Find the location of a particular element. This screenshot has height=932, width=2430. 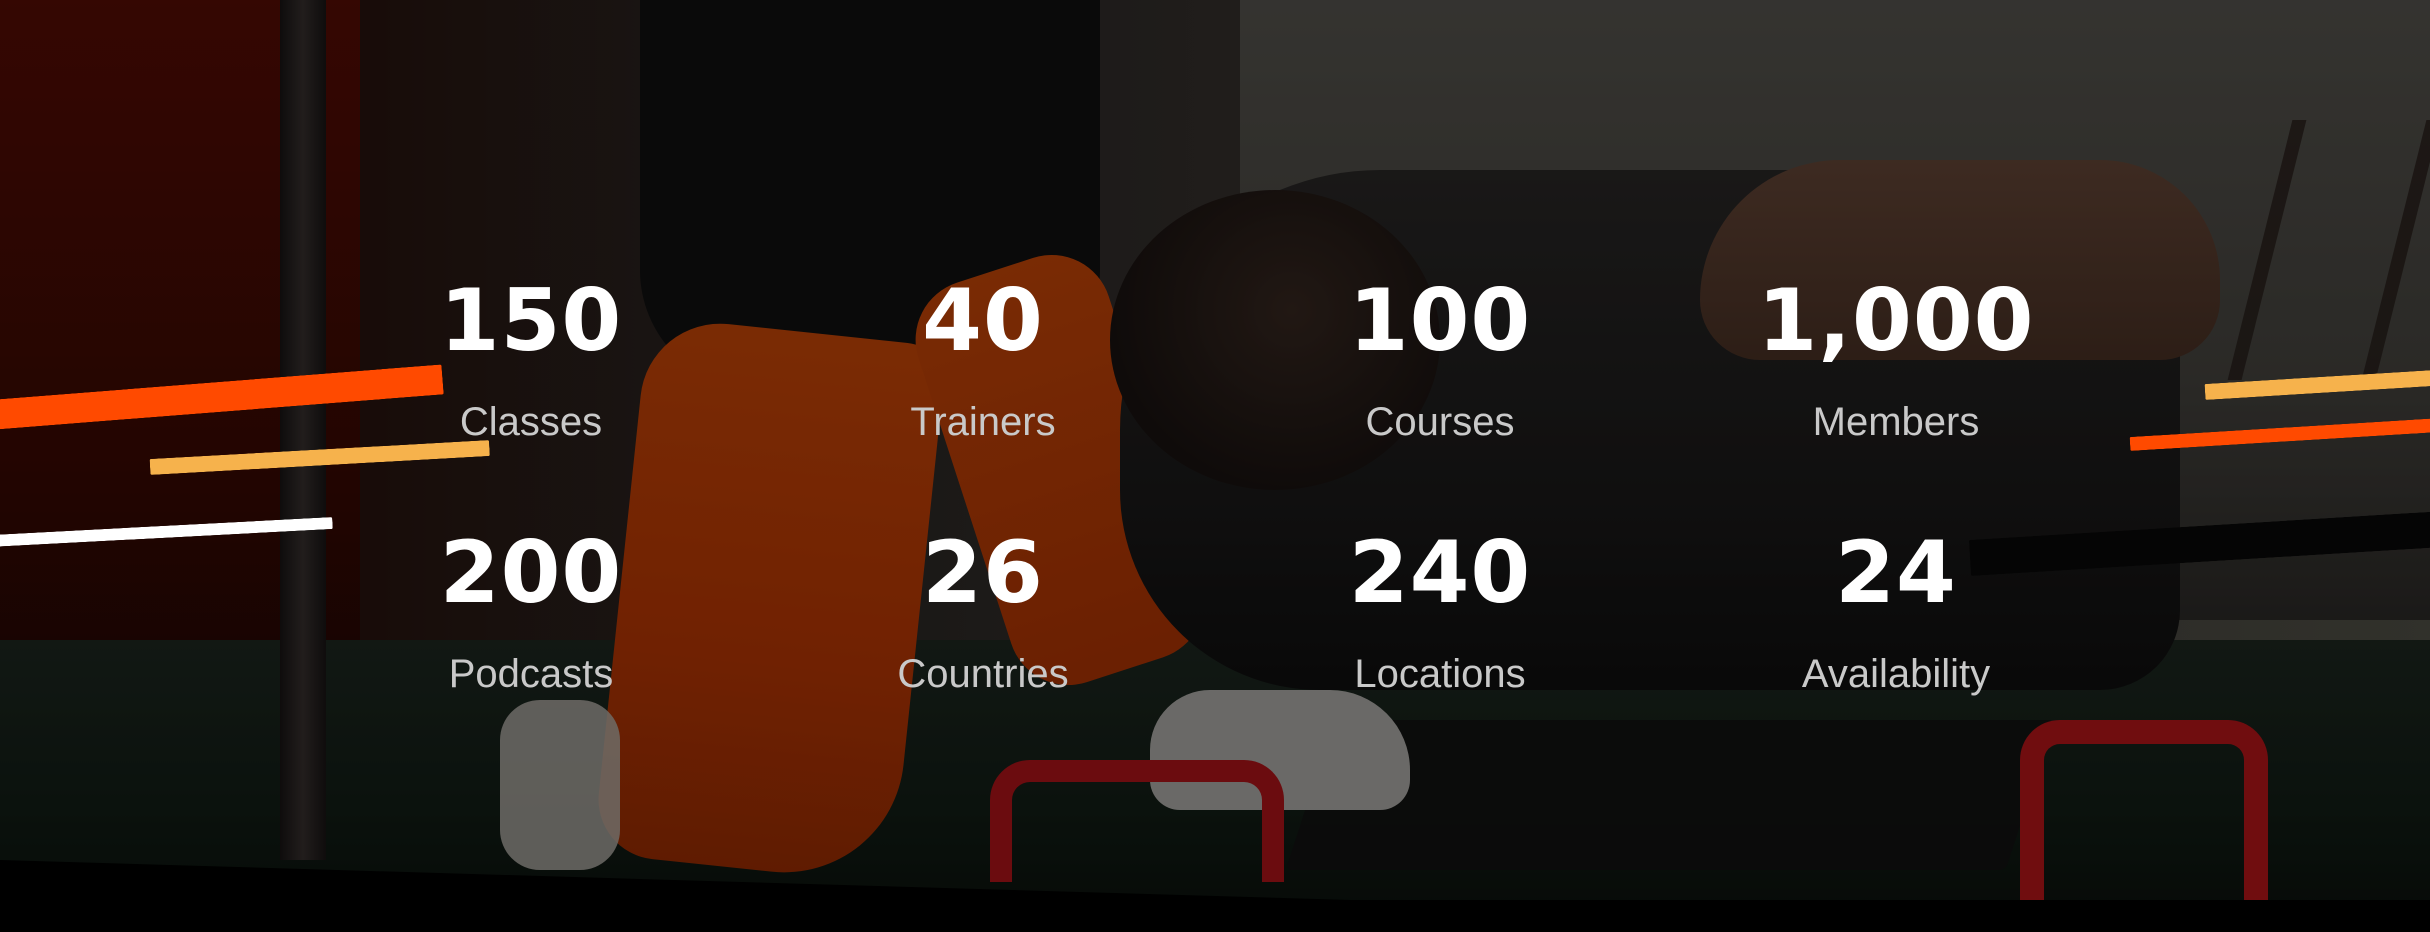

stat-item: 100 Courses is located at coordinates (1440, 360).